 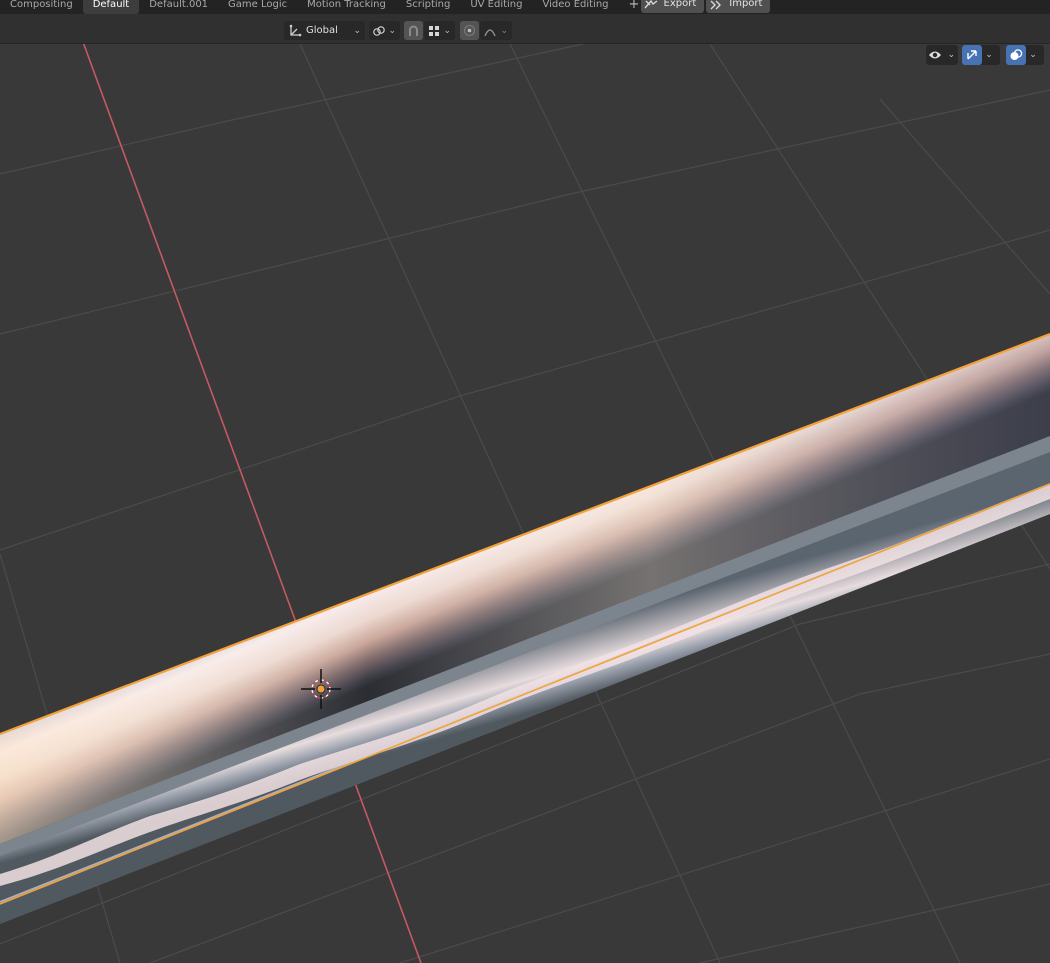 What do you see at coordinates (178, 7) in the screenshot?
I see `tab-default-001: Default.001` at bounding box center [178, 7].